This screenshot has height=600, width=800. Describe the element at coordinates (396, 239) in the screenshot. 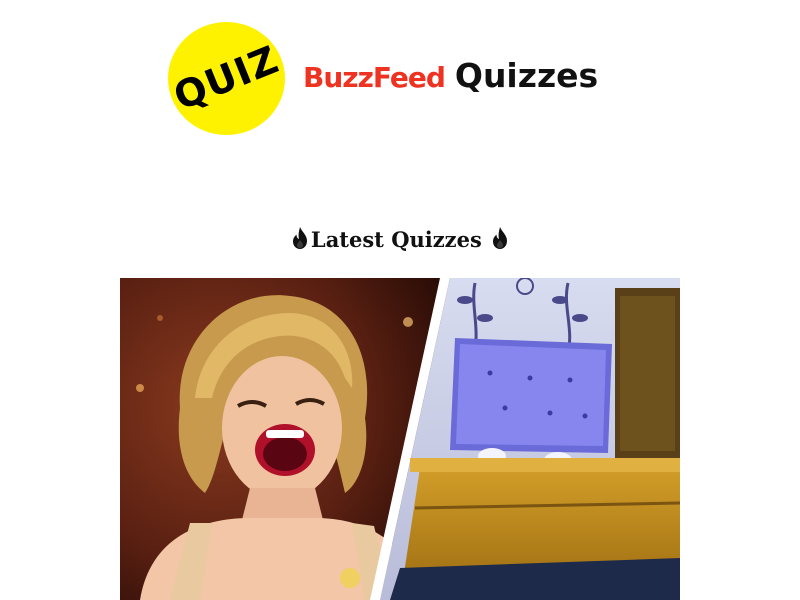

I see `section-title: Latest Quizzes` at that location.